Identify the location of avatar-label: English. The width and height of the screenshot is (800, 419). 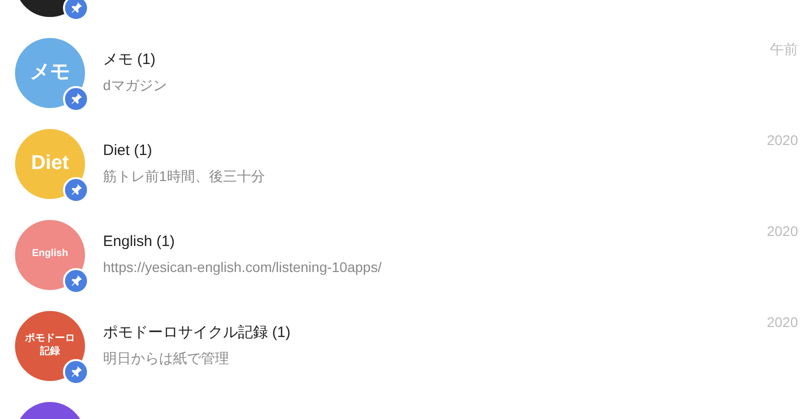
(50, 254).